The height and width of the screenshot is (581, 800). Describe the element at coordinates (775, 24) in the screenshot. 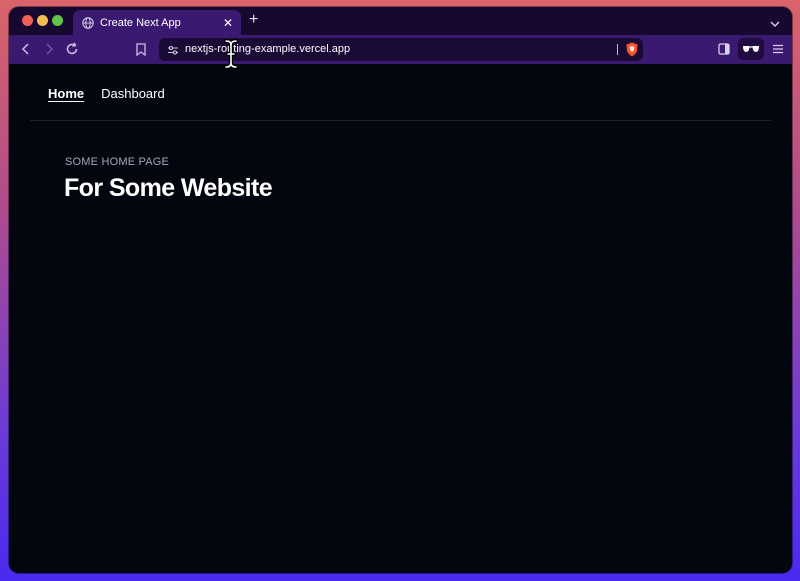

I see `chevron-down-icon` at that location.